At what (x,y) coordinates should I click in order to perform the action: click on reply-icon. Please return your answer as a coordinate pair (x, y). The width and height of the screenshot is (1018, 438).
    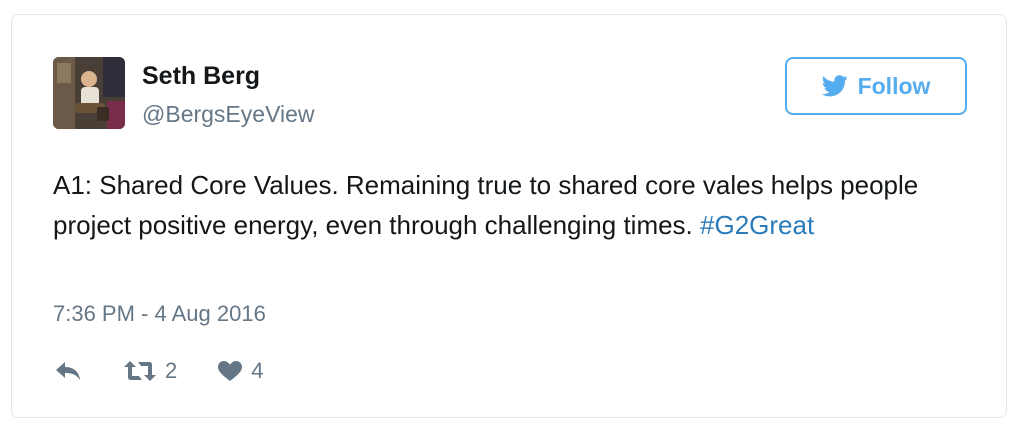
    Looking at the image, I should click on (68, 371).